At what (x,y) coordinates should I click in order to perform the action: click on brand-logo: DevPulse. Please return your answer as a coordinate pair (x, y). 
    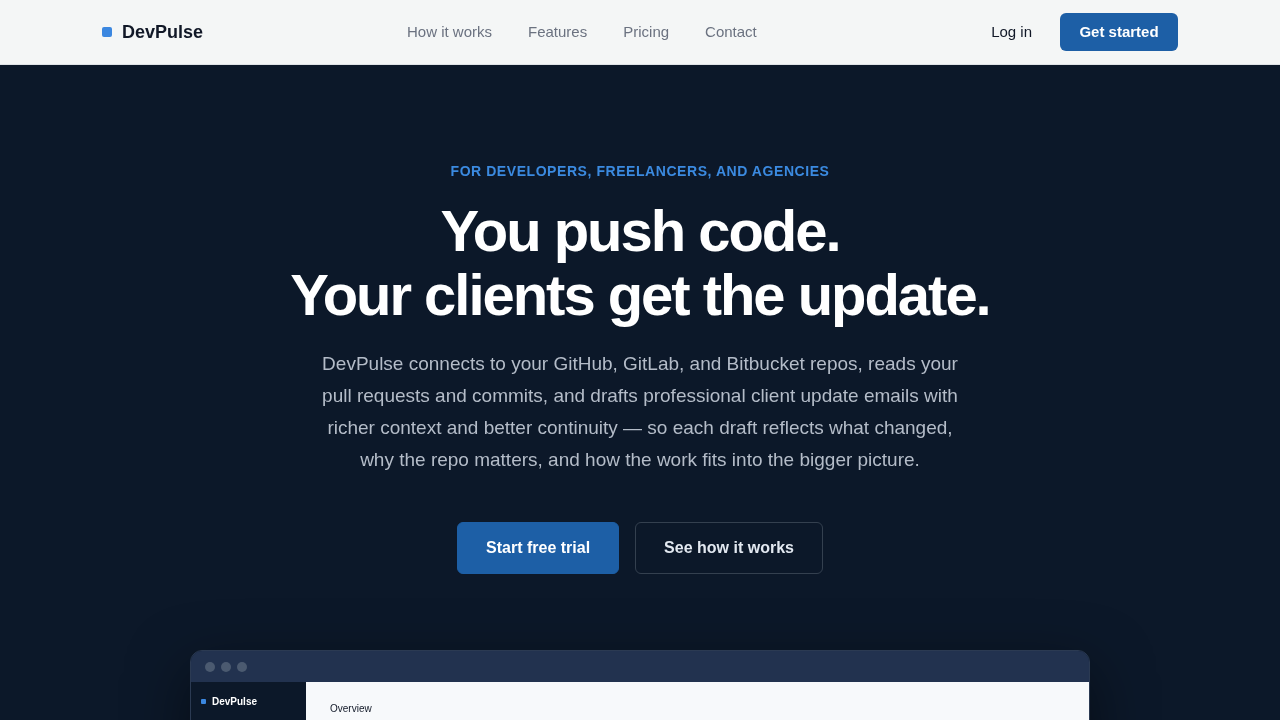
    Looking at the image, I should click on (163, 32).